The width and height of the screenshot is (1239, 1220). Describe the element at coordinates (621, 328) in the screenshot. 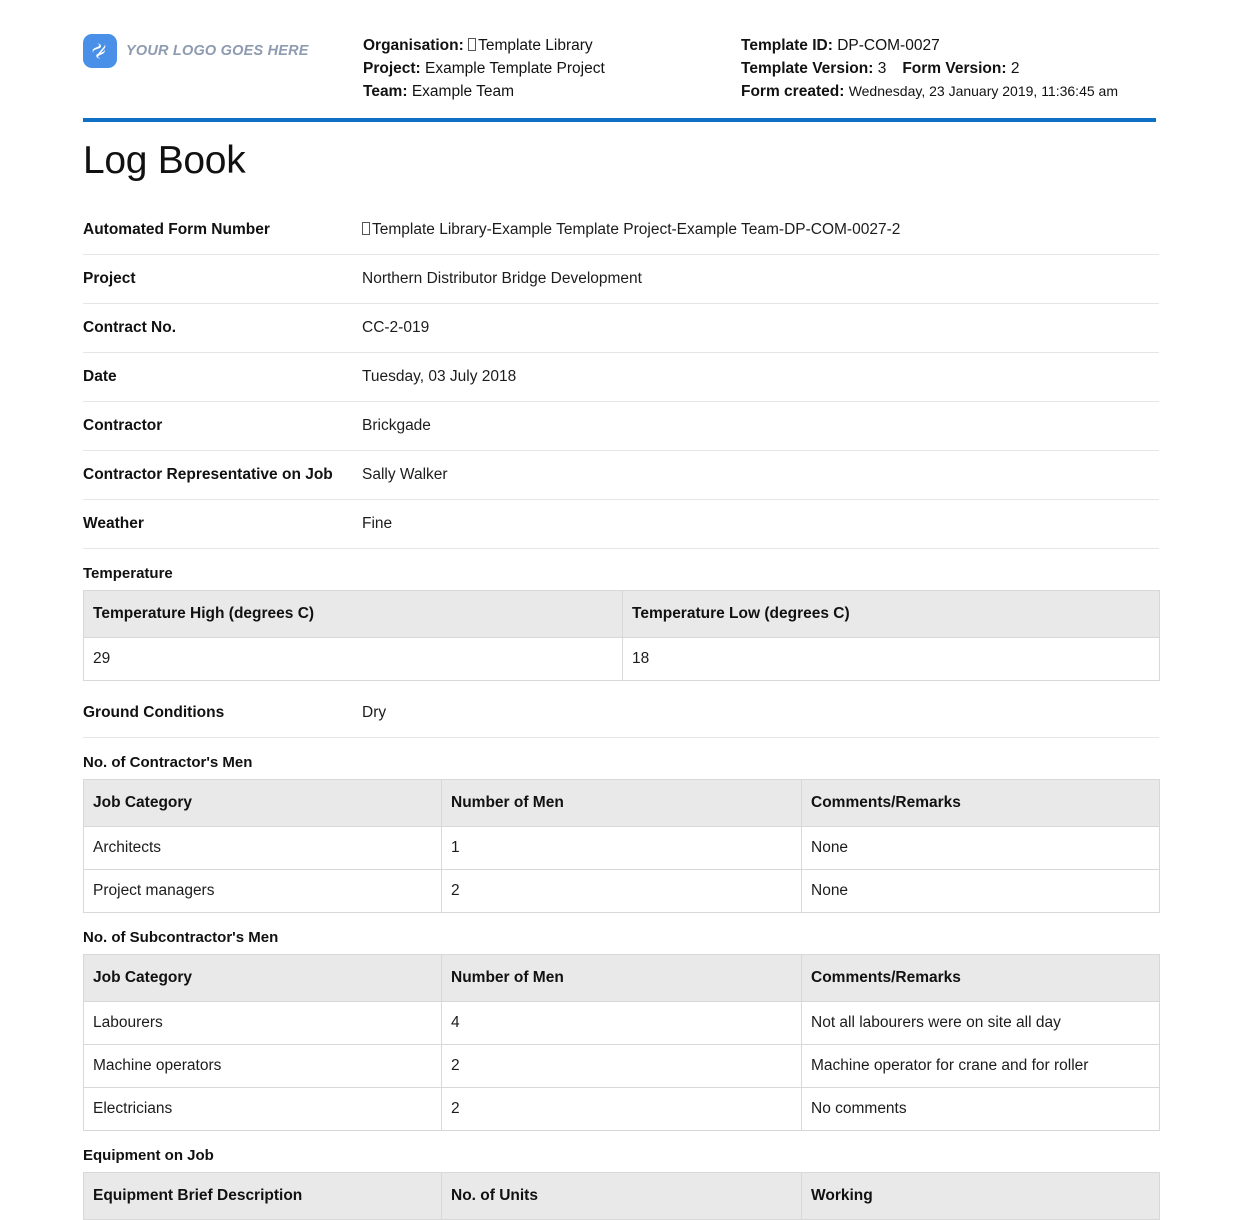

I see `field-row-contract-no: Contract No. CC-2-019` at that location.